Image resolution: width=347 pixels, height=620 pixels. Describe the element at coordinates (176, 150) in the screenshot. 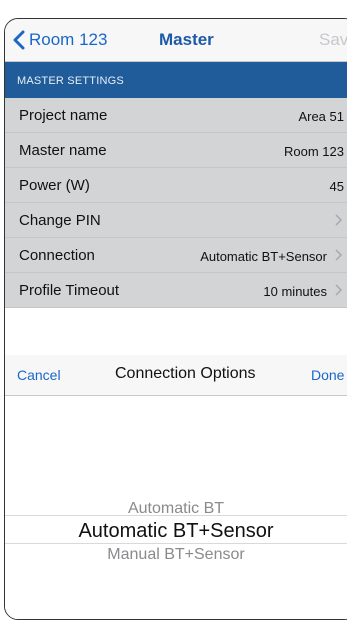

I see `row-master-name: Master name Room 123` at that location.